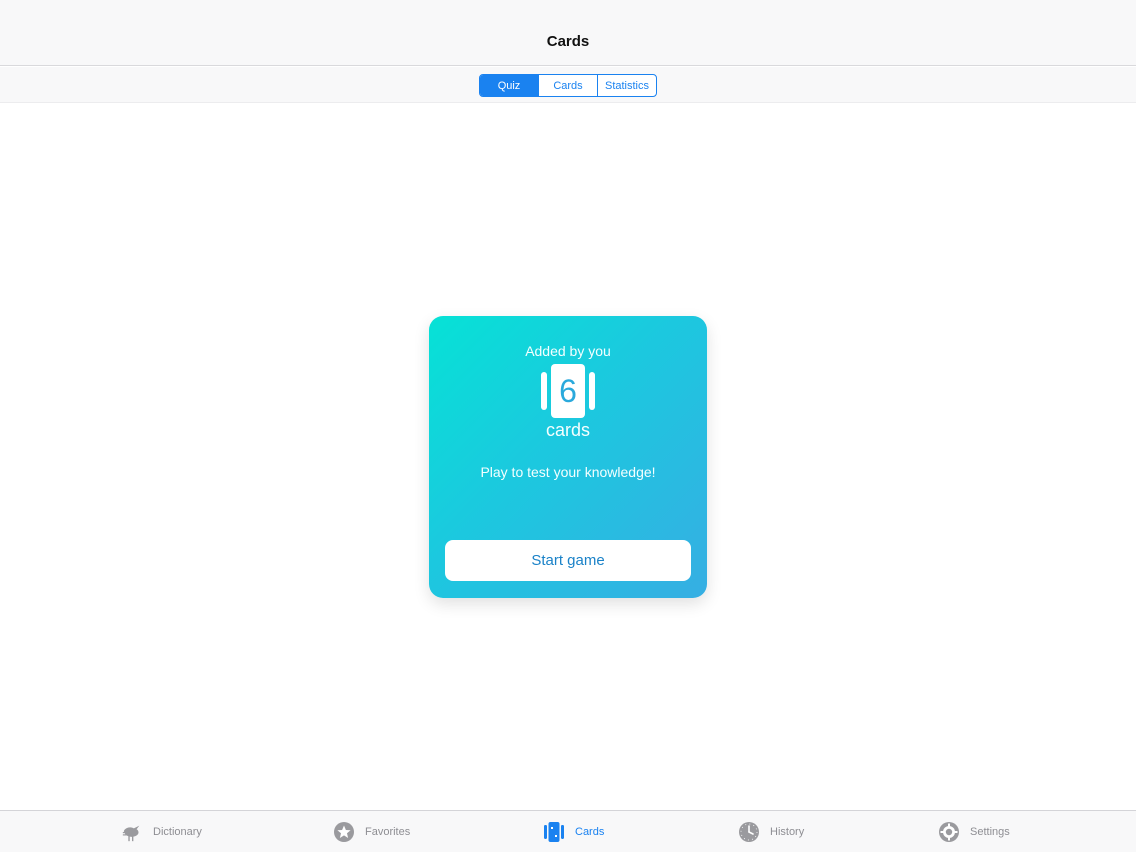 This screenshot has height=852, width=1136. What do you see at coordinates (509, 85) in the screenshot?
I see `segment-quiz: Quiz` at bounding box center [509, 85].